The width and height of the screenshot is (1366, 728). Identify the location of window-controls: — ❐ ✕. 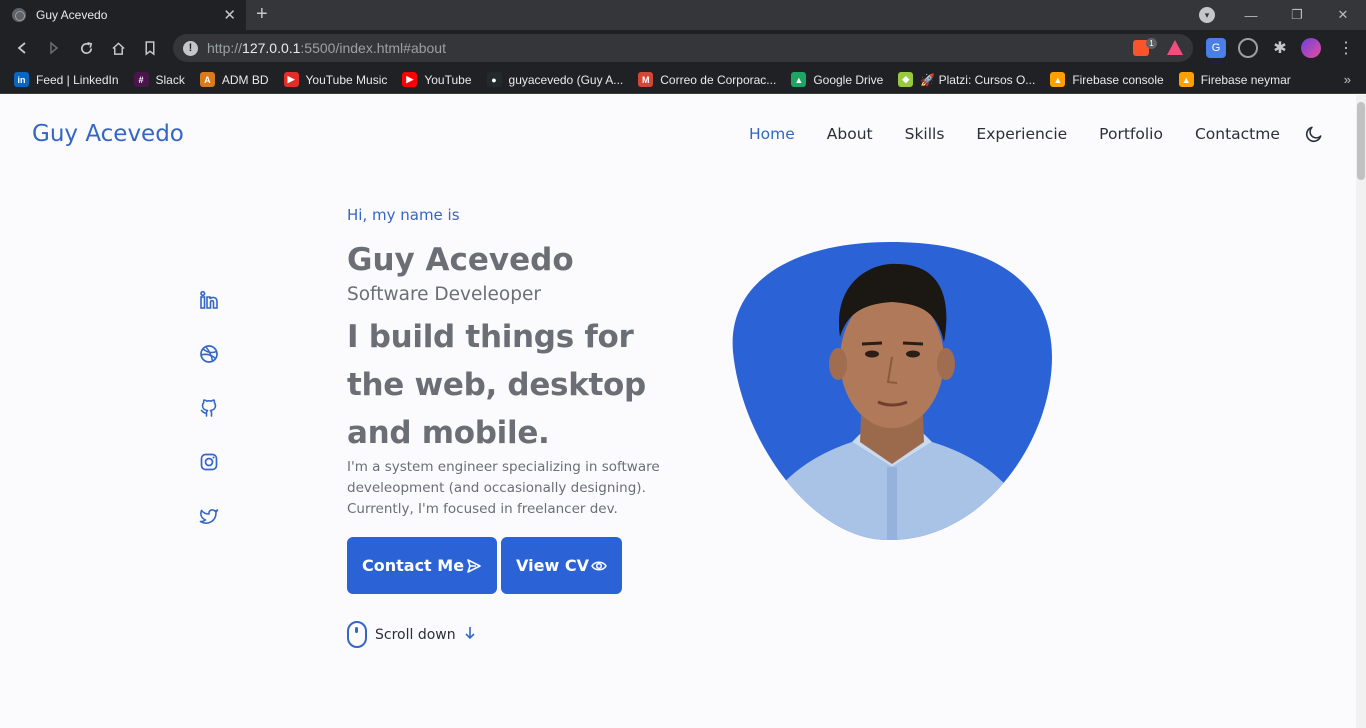
(1297, 15).